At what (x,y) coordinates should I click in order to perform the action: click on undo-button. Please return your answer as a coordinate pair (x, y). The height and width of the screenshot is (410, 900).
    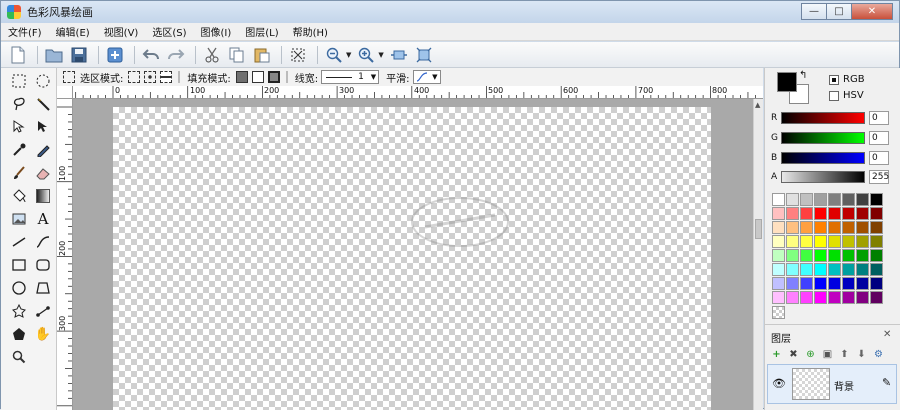
    Looking at the image, I should click on (151, 55).